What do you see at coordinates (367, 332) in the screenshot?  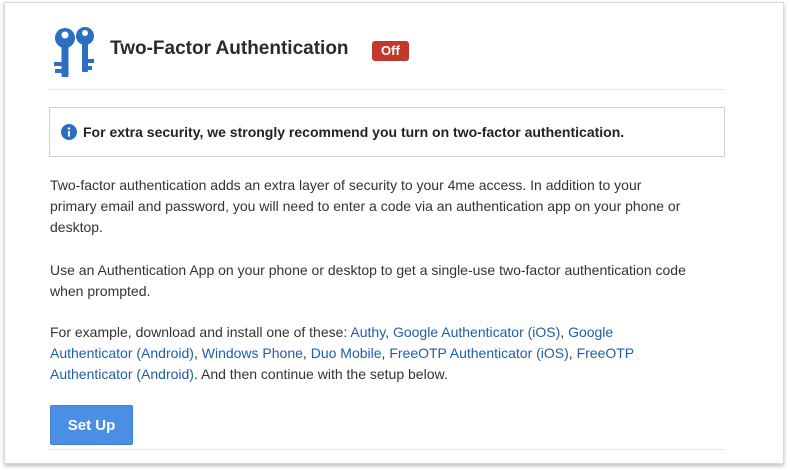 I see `app-link-authy: Authy` at bounding box center [367, 332].